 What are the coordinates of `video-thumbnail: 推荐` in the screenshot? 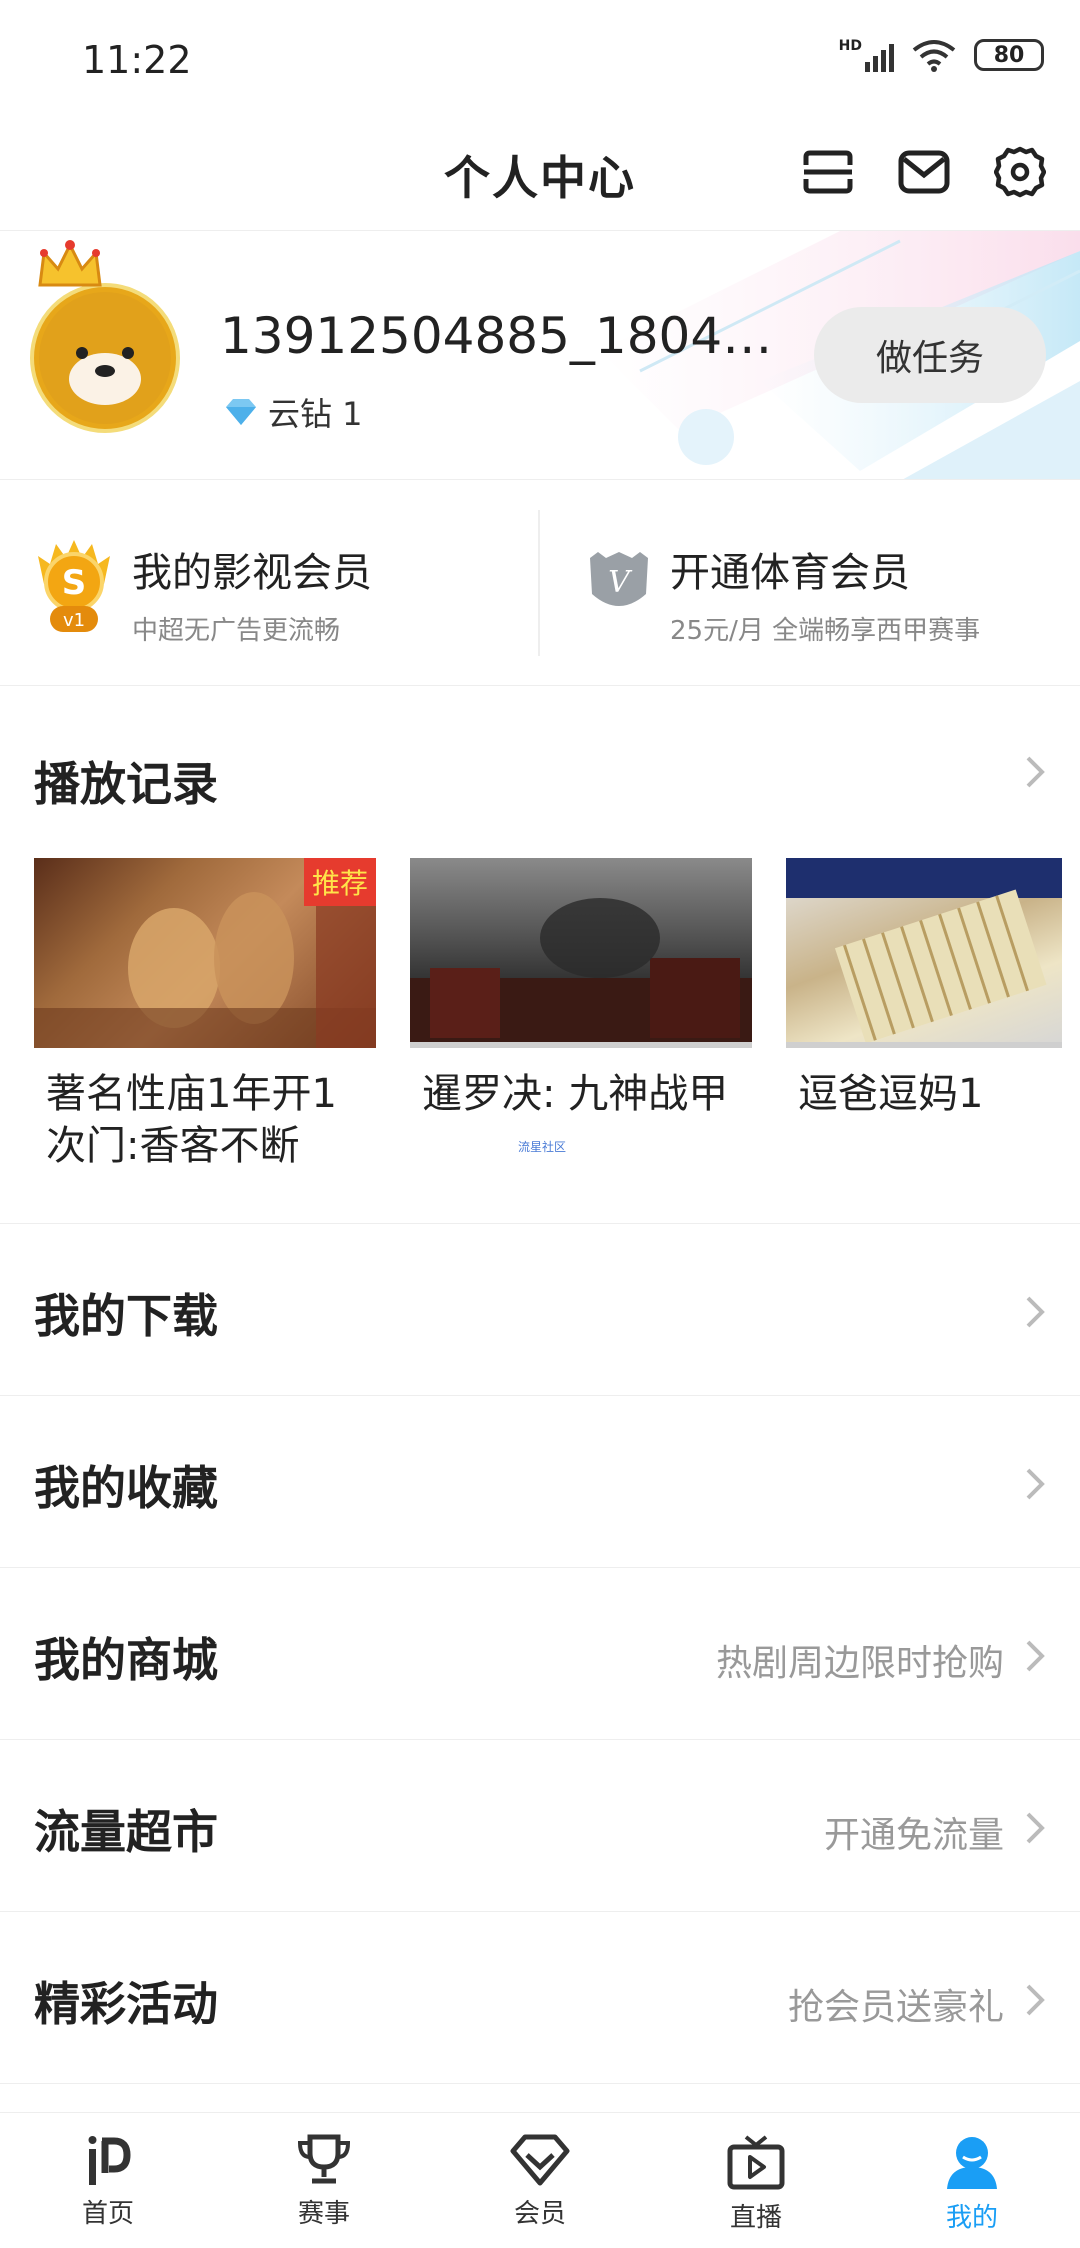 It's located at (205, 953).